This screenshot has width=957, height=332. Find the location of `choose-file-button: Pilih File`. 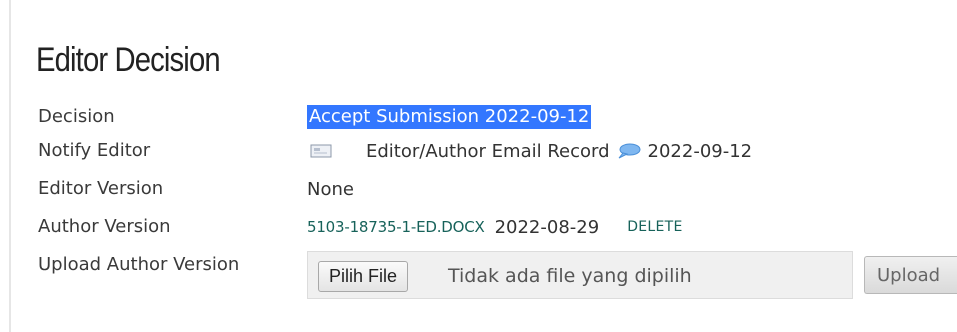

choose-file-button: Pilih File is located at coordinates (363, 276).